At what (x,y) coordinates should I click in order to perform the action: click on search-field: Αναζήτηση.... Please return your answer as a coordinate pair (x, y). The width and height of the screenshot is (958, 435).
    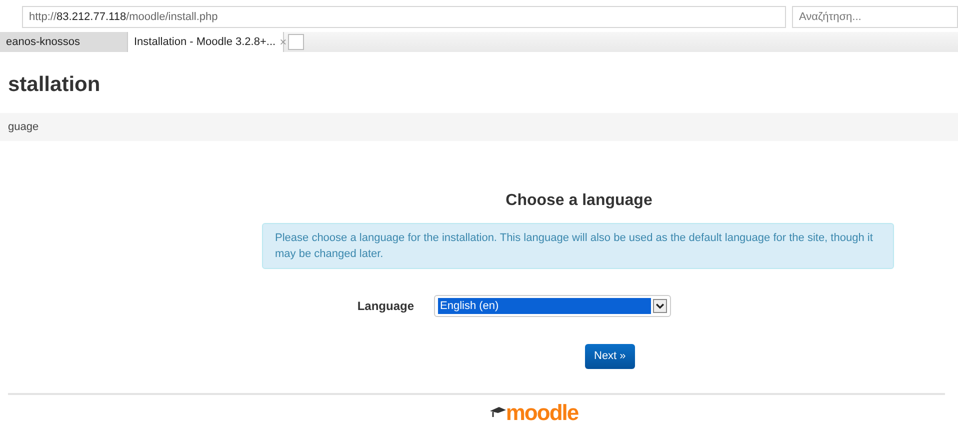
    Looking at the image, I should click on (875, 17).